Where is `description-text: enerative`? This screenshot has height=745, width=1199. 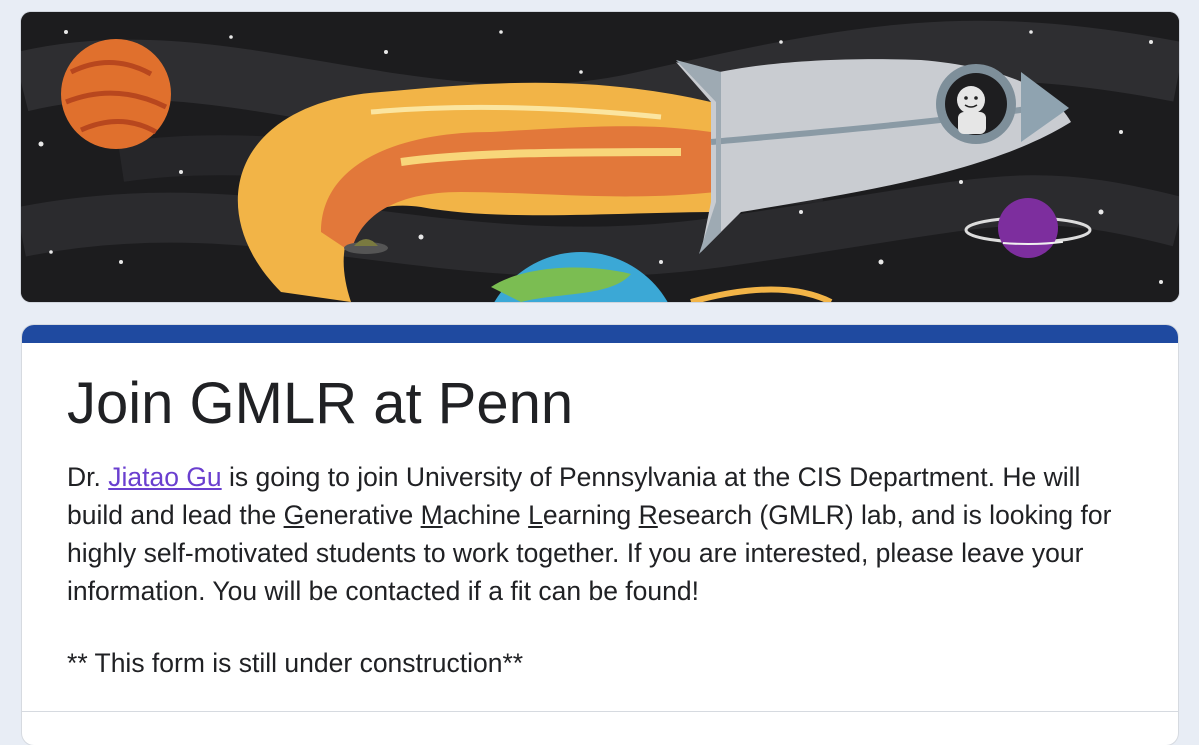
description-text: enerative is located at coordinates (362, 514).